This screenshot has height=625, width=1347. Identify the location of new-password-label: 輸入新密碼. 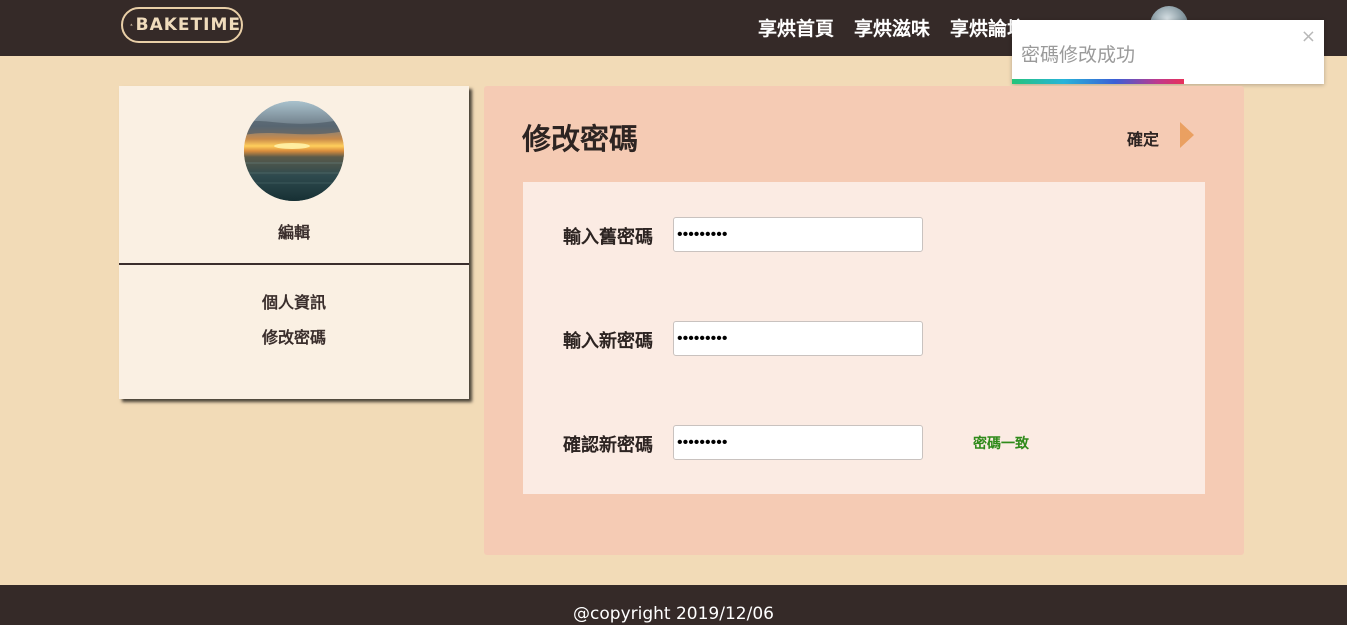
(608, 341).